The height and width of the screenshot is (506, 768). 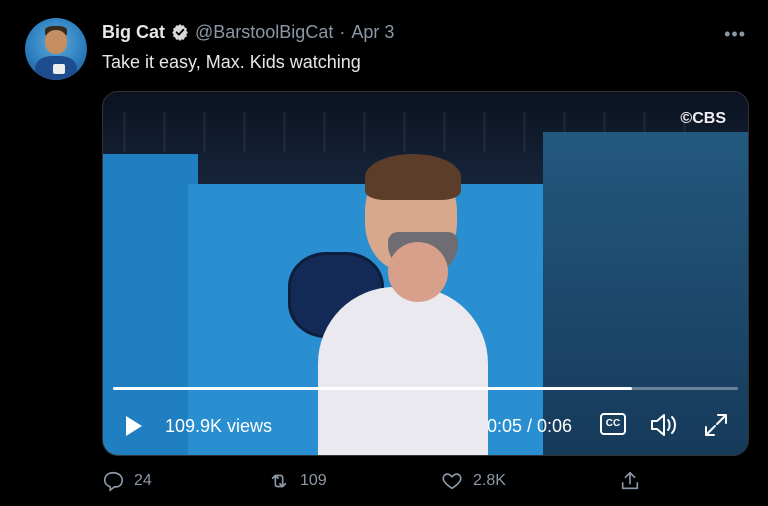 What do you see at coordinates (127, 481) in the screenshot?
I see `reply-button: 24` at bounding box center [127, 481].